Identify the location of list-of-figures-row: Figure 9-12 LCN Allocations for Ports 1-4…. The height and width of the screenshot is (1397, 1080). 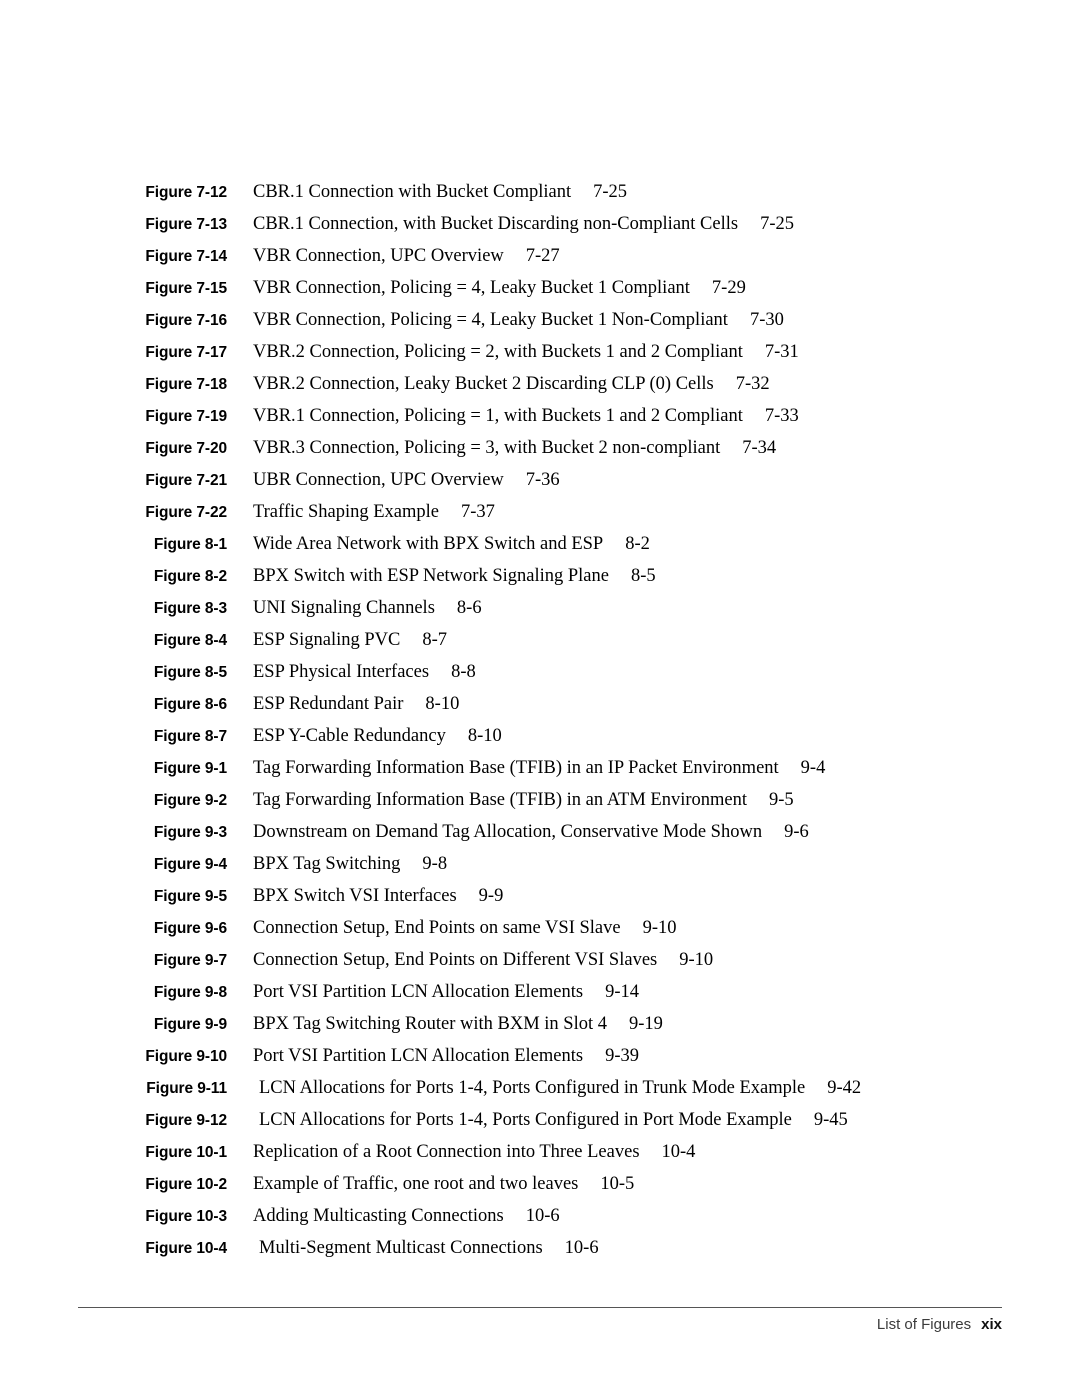
(540, 1120).